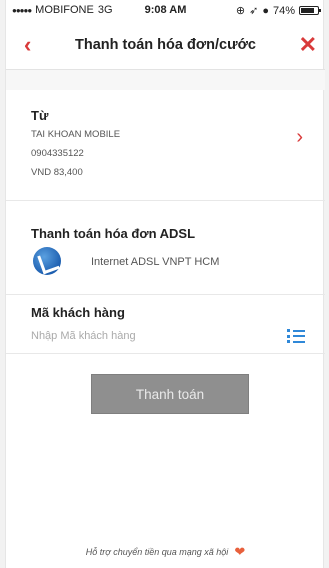 The image size is (329, 568). Describe the element at coordinates (157, 552) in the screenshot. I see `footer-text: Hỗ trợ chuyển tiền qua mạng xã hội` at that location.